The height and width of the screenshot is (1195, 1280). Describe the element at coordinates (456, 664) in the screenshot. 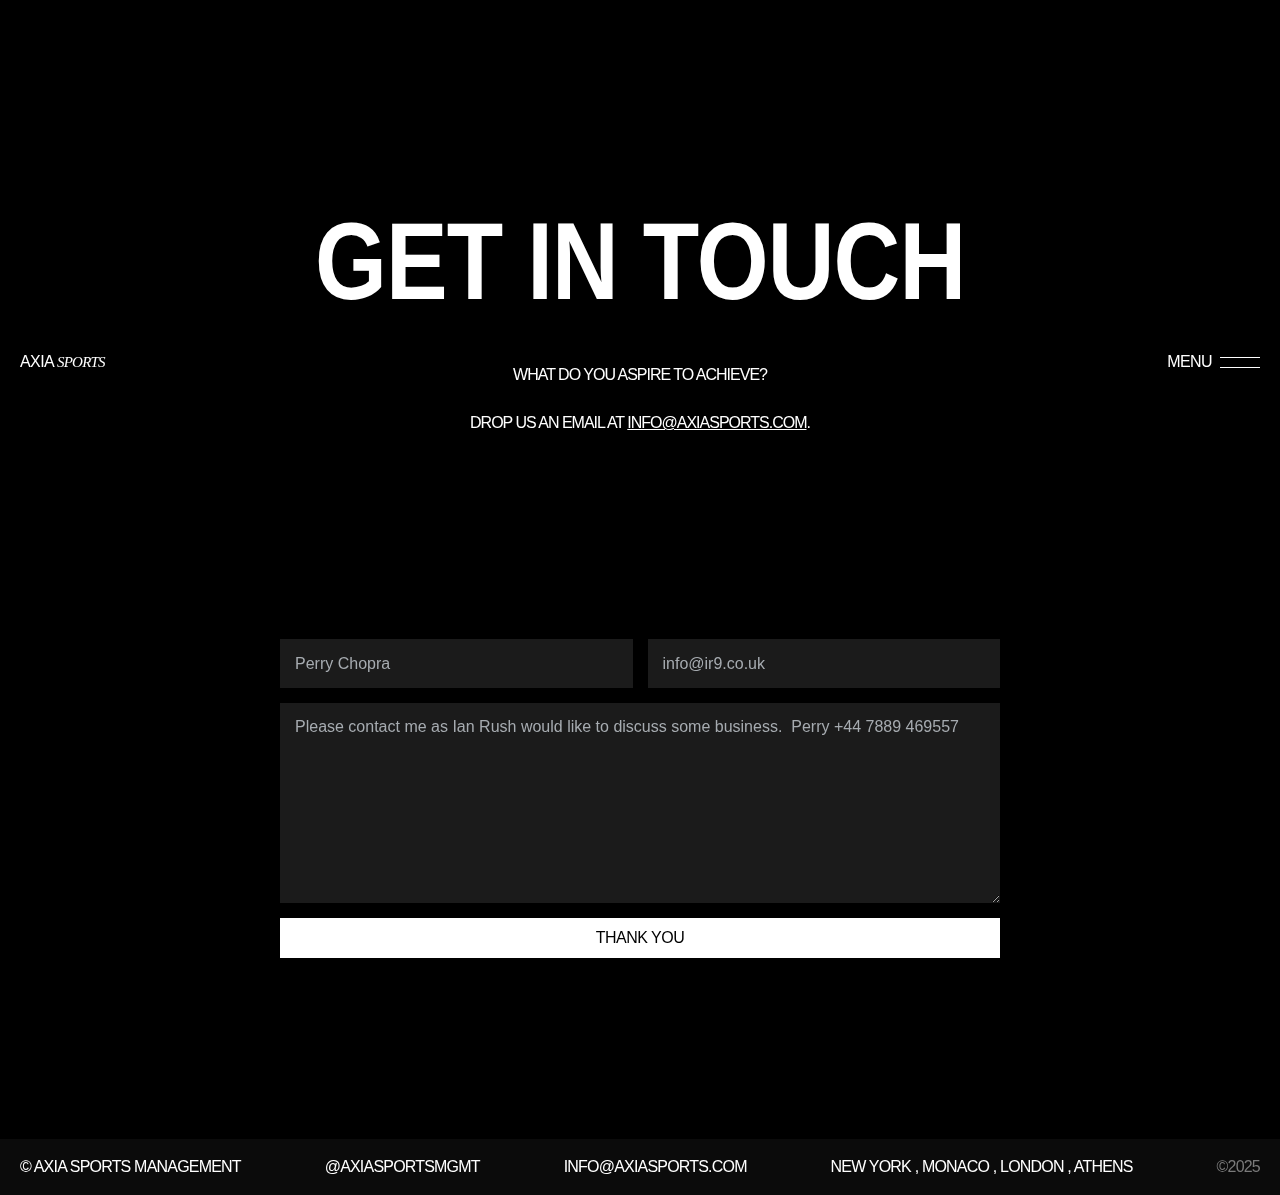

I see `name-input: Perry Chopra` at that location.